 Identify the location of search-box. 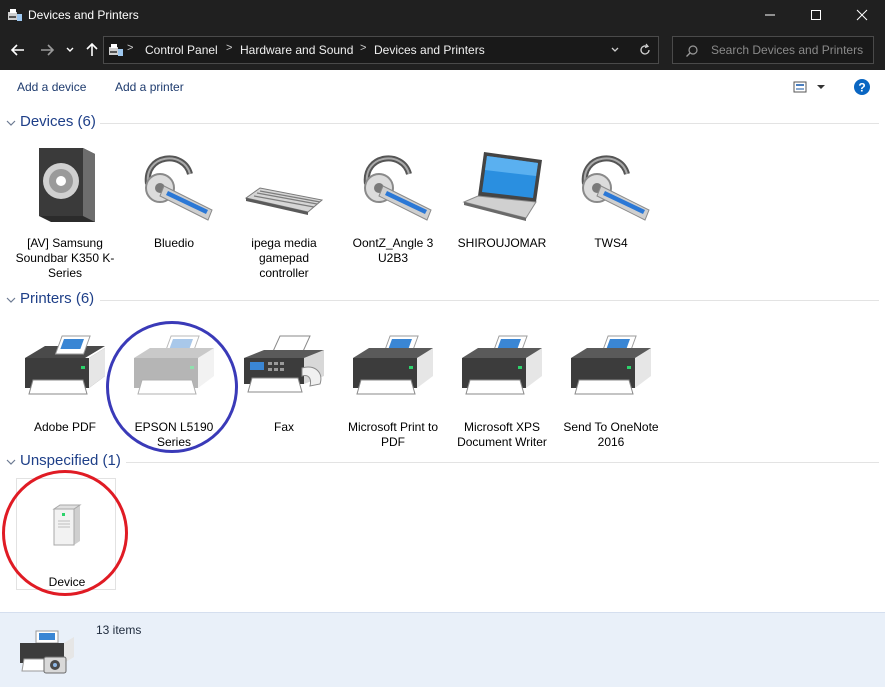
(773, 50).